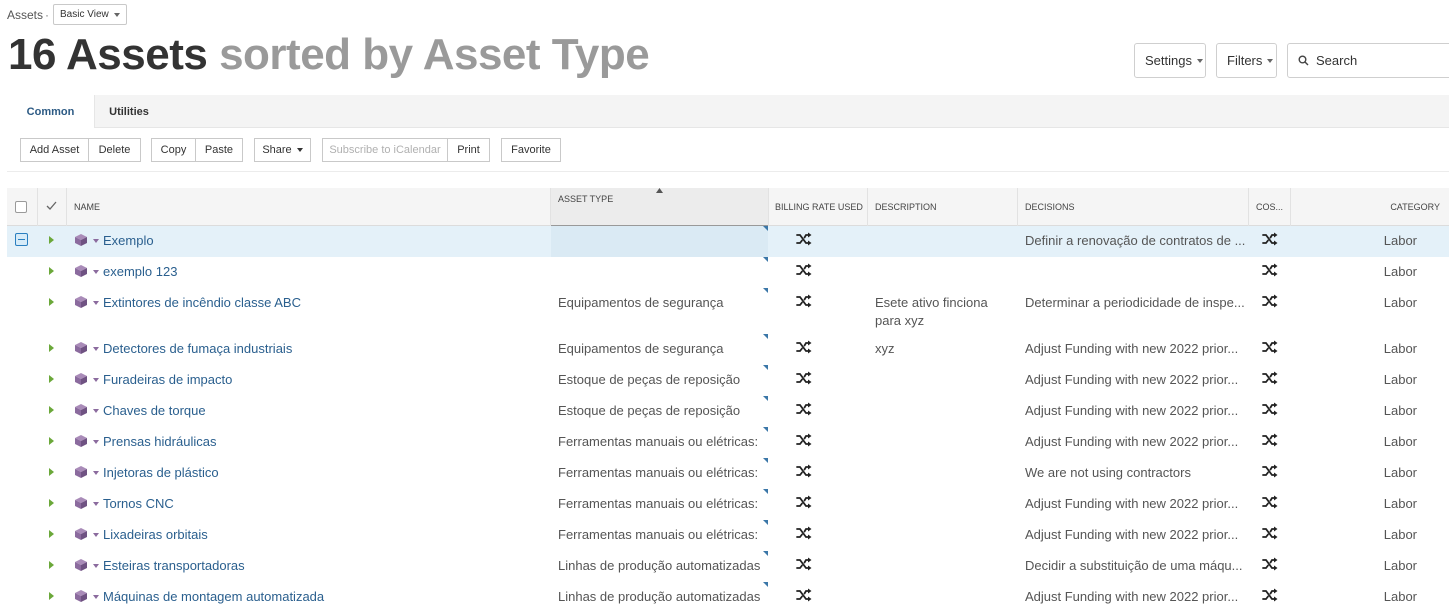 The height and width of the screenshot is (613, 1449). Describe the element at coordinates (323, 504) in the screenshot. I see `asset-name-link: Tornos CNC` at that location.